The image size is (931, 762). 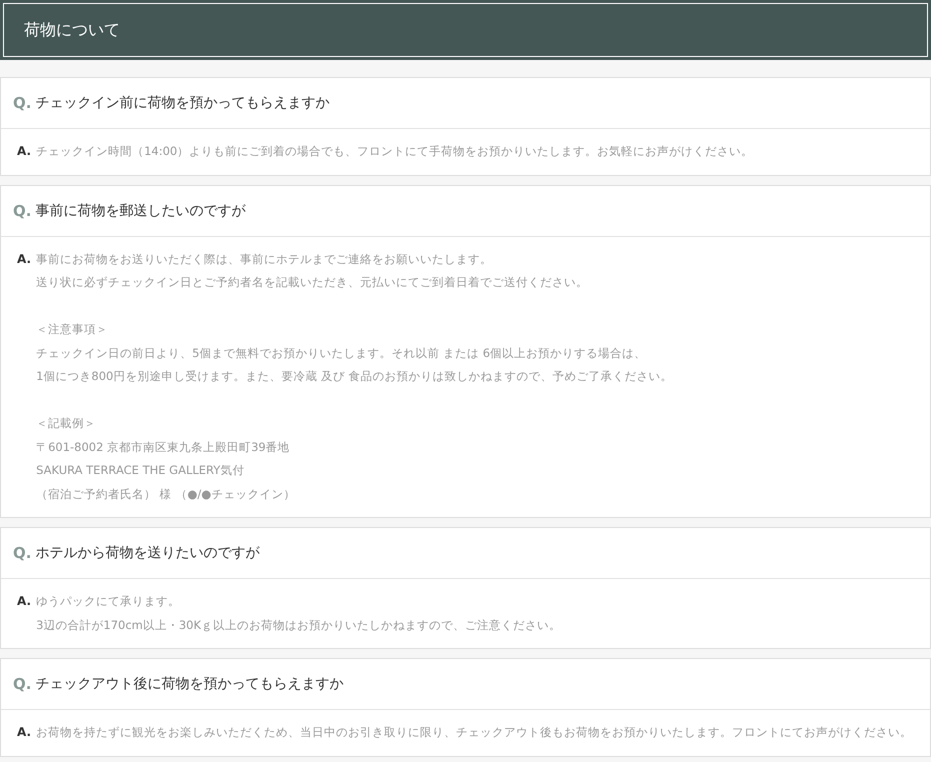 What do you see at coordinates (465, 30) in the screenshot?
I see `page-heading: 荷物について` at bounding box center [465, 30].